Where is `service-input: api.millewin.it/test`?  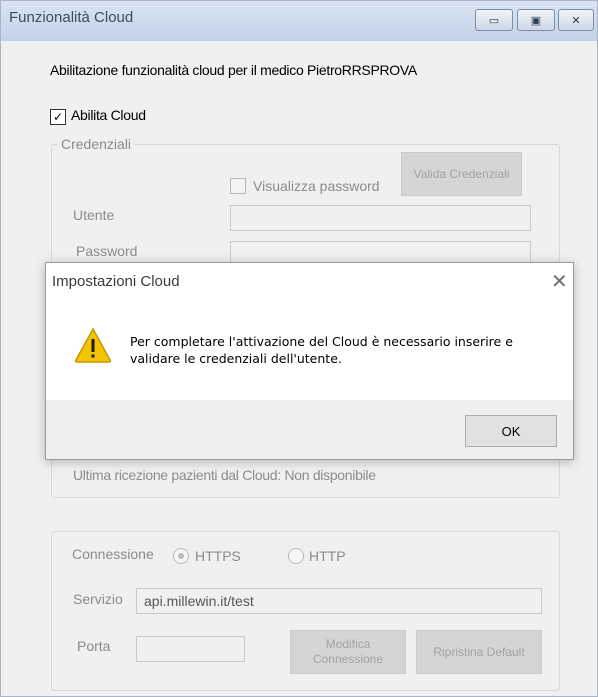
service-input: api.millewin.it/test is located at coordinates (339, 601).